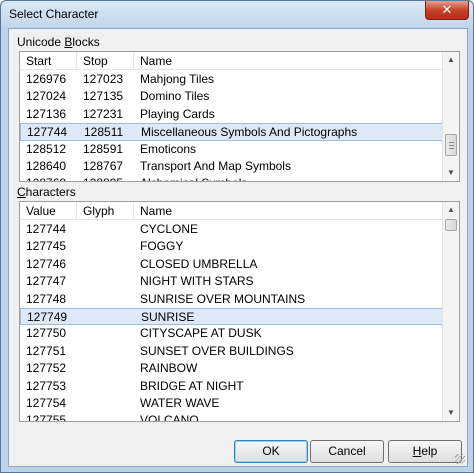 This screenshot has height=473, width=474. I want to click on character-name-cell: CITYSCAPE AT DUSK, so click(201, 333).